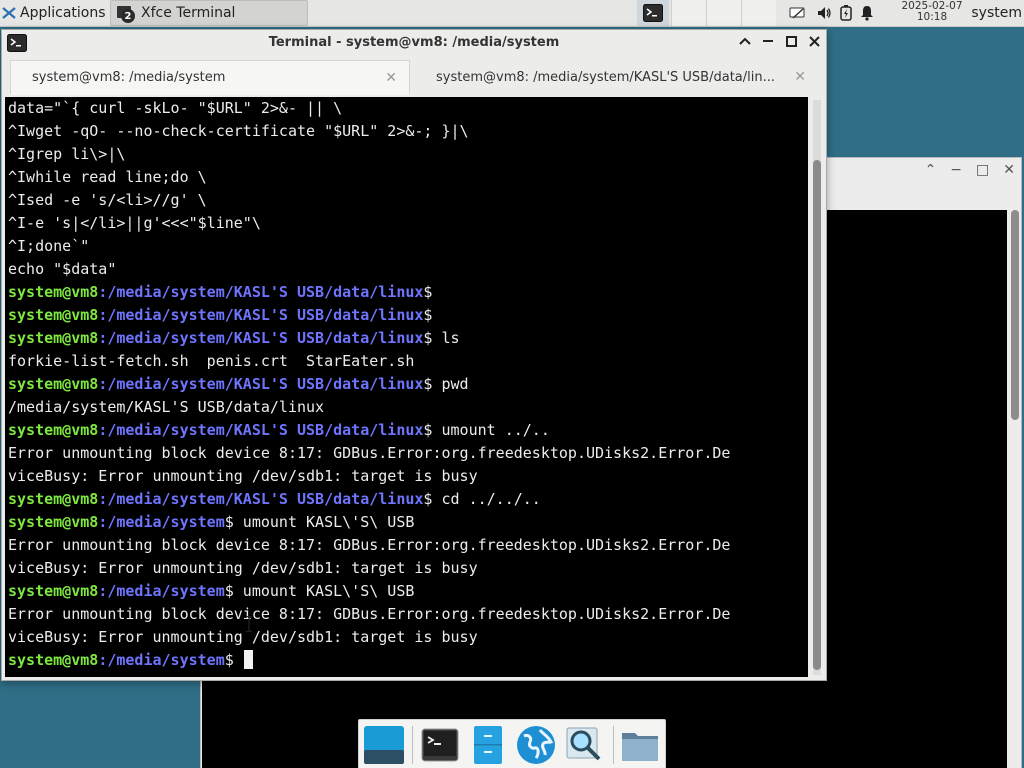  What do you see at coordinates (107, 200) in the screenshot?
I see `terminal-output-line: ^Ised -e 's/<li>//g' \` at bounding box center [107, 200].